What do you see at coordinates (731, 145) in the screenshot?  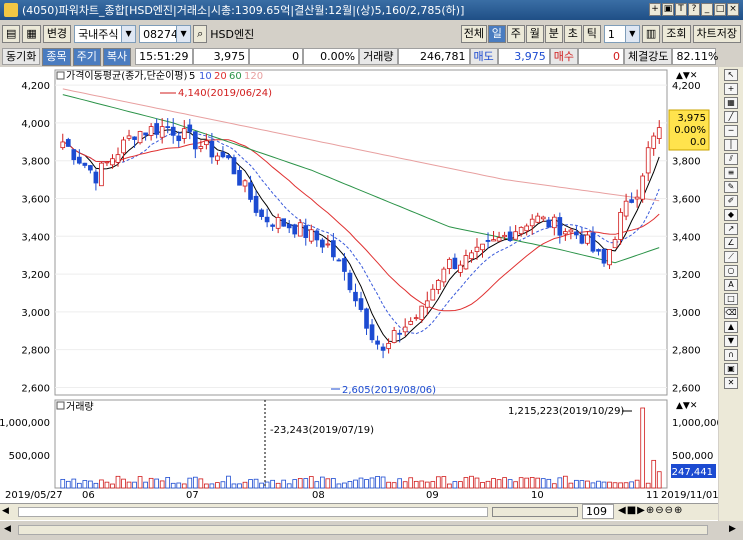 I see `vline-tool-icon: │` at bounding box center [731, 145].